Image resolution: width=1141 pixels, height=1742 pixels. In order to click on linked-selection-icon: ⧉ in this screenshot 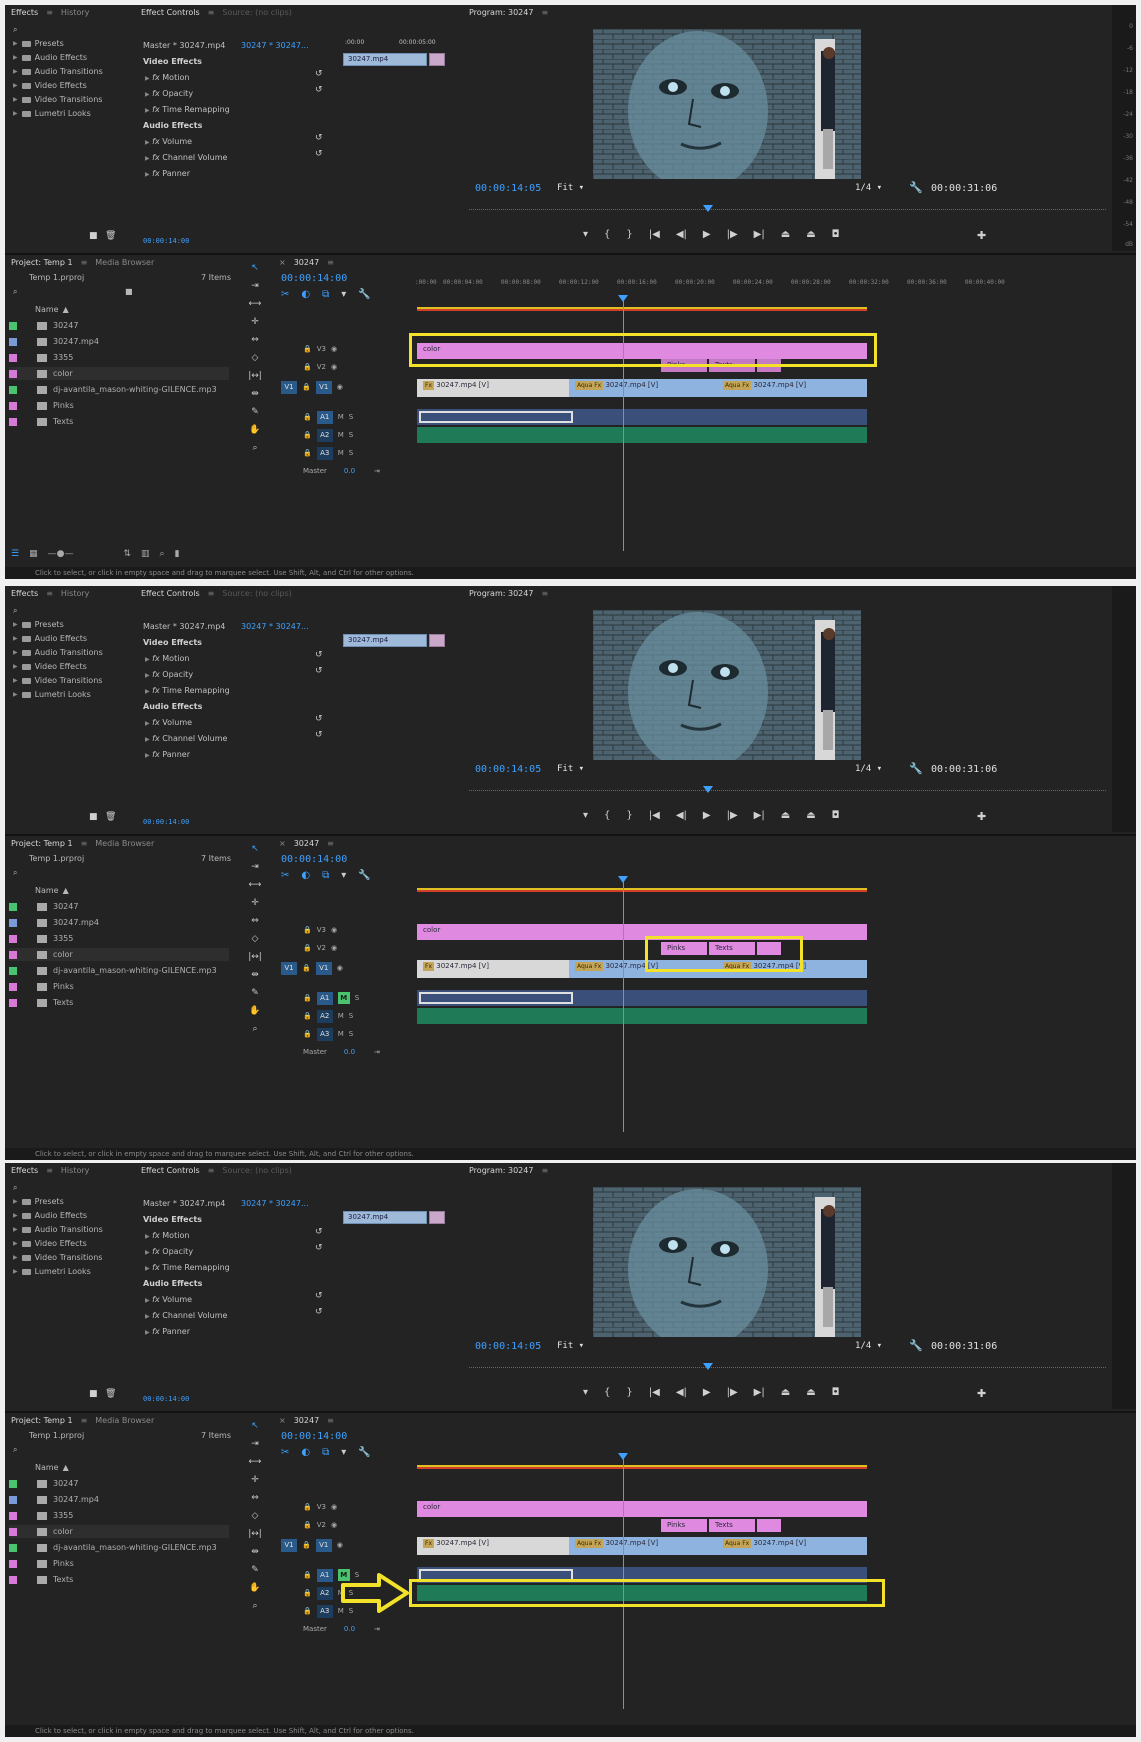, I will do `click(325, 875)`.